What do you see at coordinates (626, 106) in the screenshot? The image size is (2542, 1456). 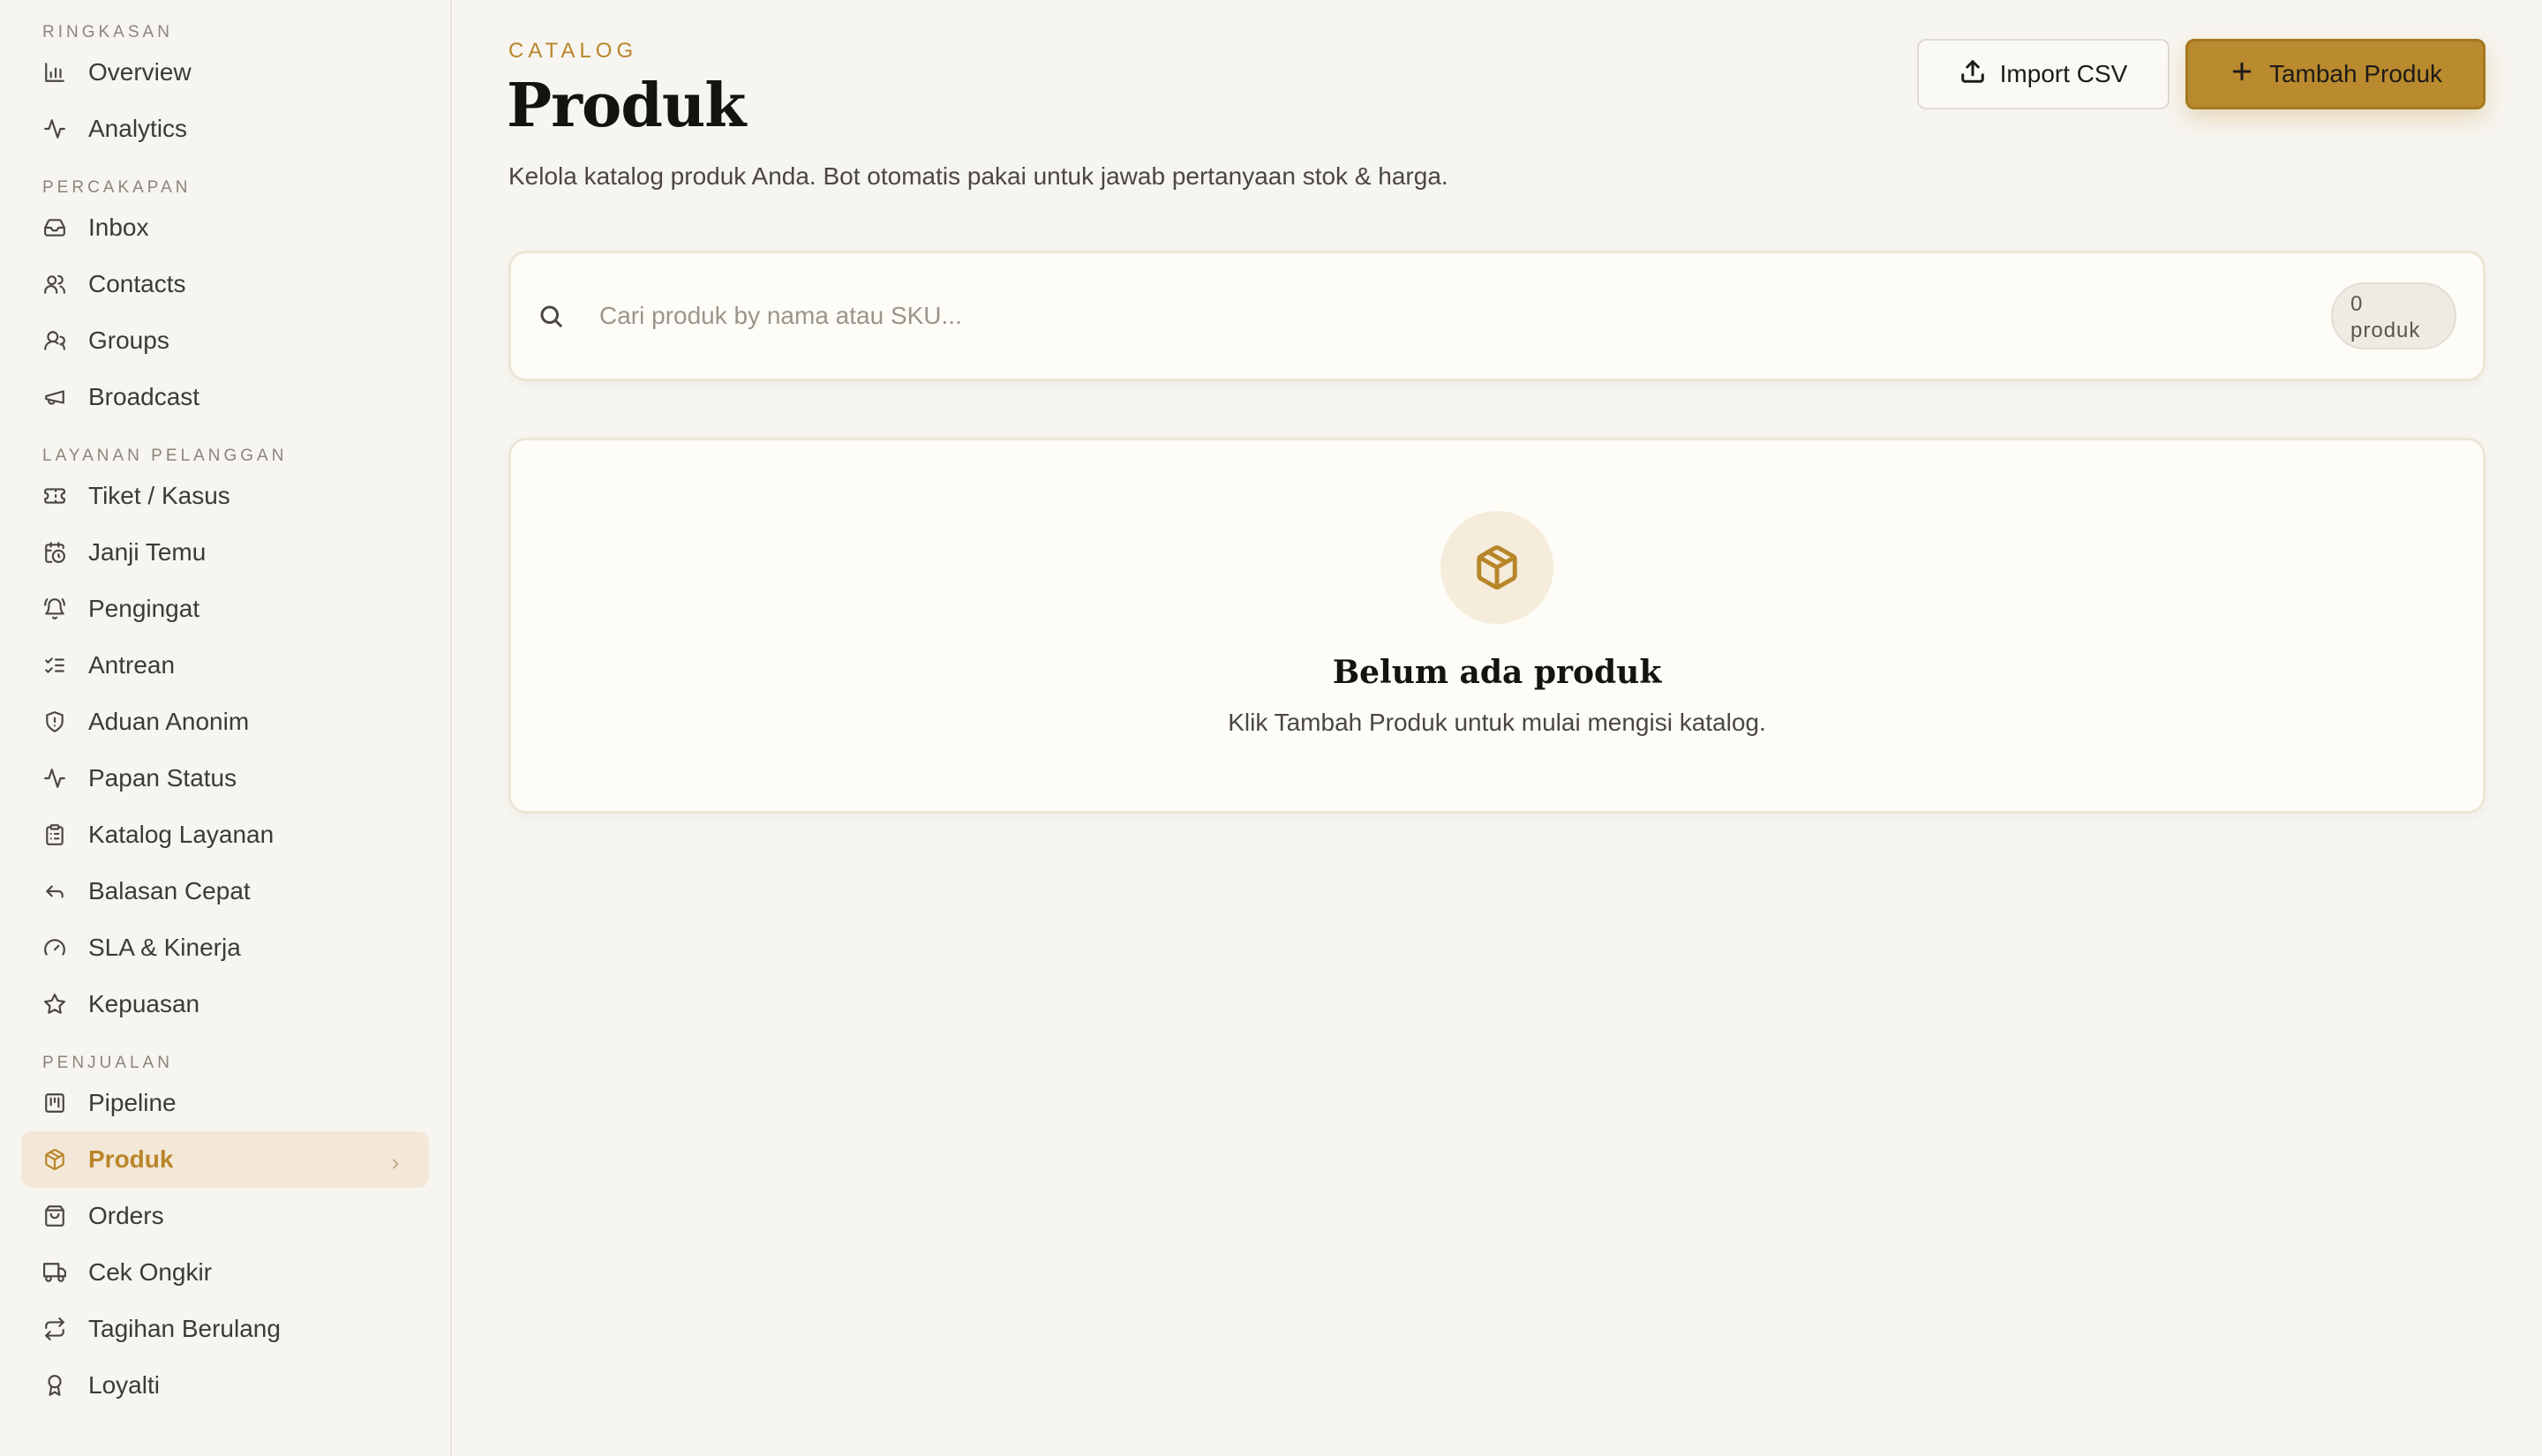 I see `page-title: Produk` at bounding box center [626, 106].